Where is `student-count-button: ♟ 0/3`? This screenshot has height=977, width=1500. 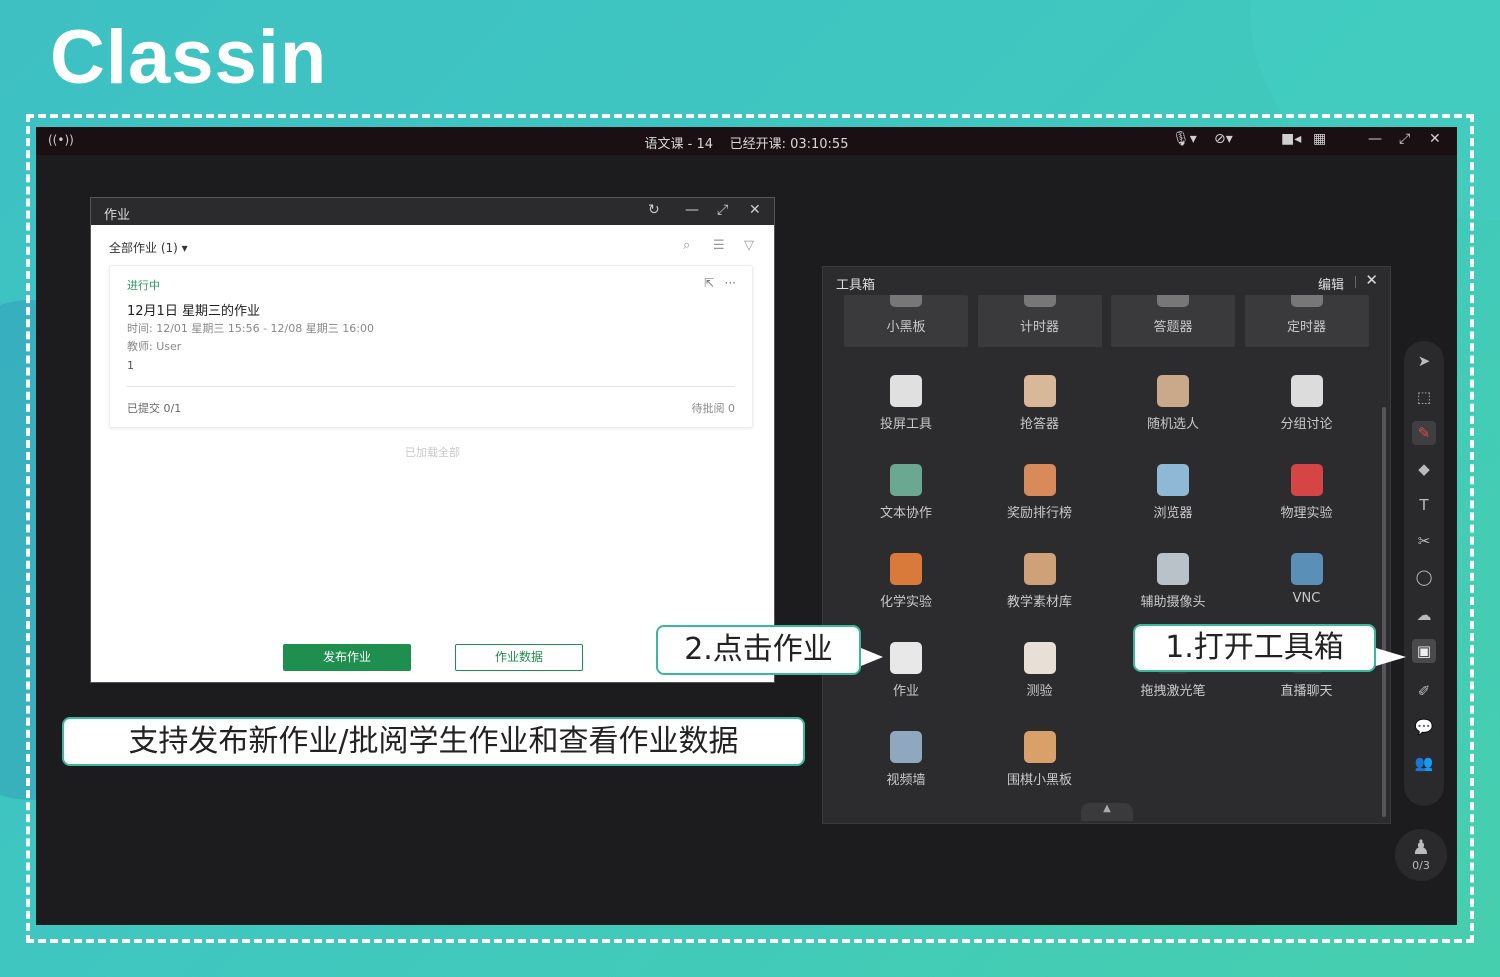
student-count-button: ♟ 0/3 is located at coordinates (1421, 855).